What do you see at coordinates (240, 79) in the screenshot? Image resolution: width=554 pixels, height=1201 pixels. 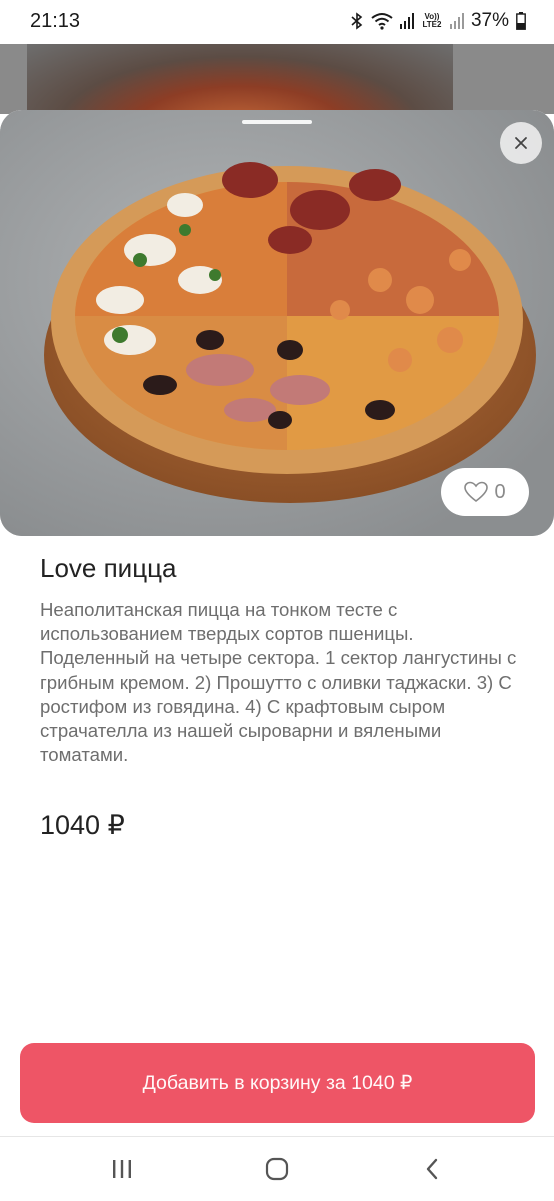 I see `background-product-photo` at bounding box center [240, 79].